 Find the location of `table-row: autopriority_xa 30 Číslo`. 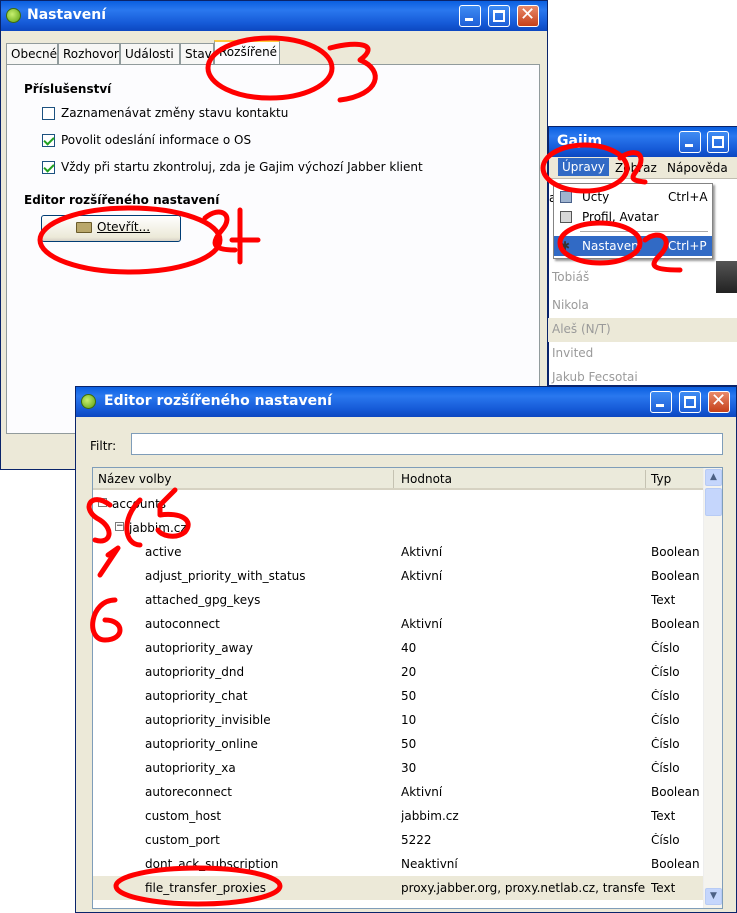

table-row: autopriority_xa 30 Číslo is located at coordinates (398, 768).